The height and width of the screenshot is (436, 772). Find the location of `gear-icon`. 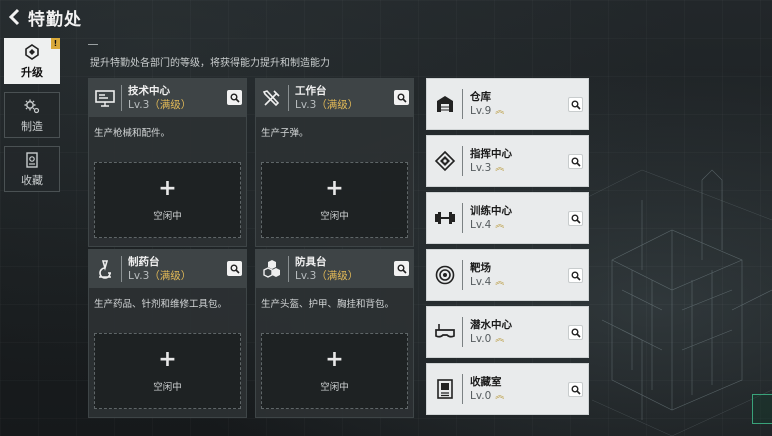

gear-icon is located at coordinates (32, 106).